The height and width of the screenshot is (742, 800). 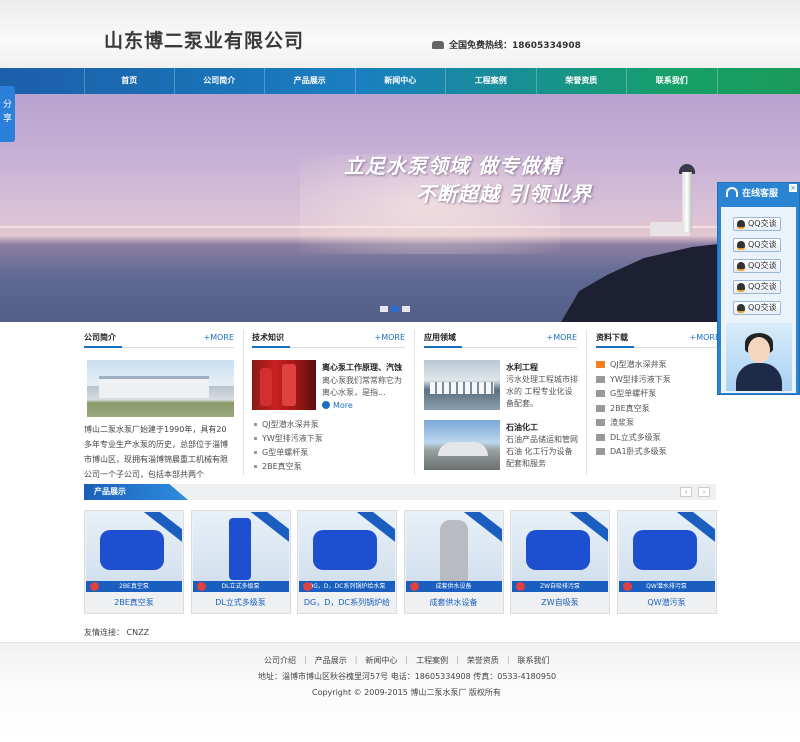 I want to click on petrochemical-image, so click(x=462, y=445).